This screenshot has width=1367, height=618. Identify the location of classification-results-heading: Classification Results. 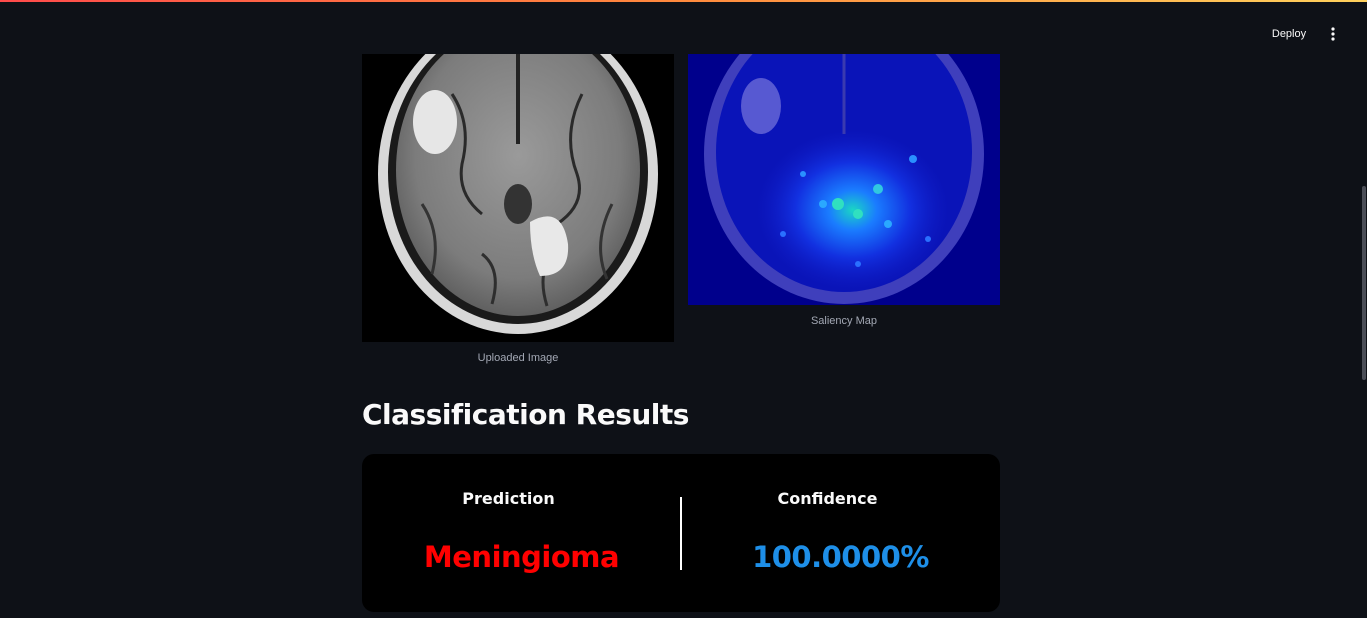
(525, 414).